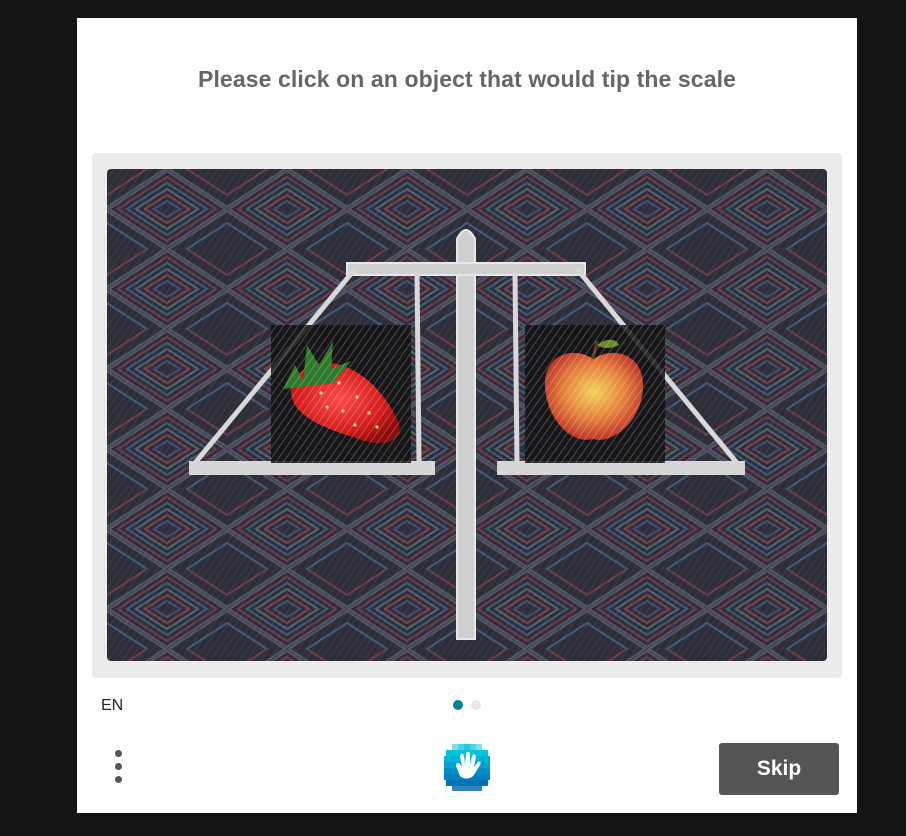  I want to click on hcaptcha-logo-icon, so click(467, 767).